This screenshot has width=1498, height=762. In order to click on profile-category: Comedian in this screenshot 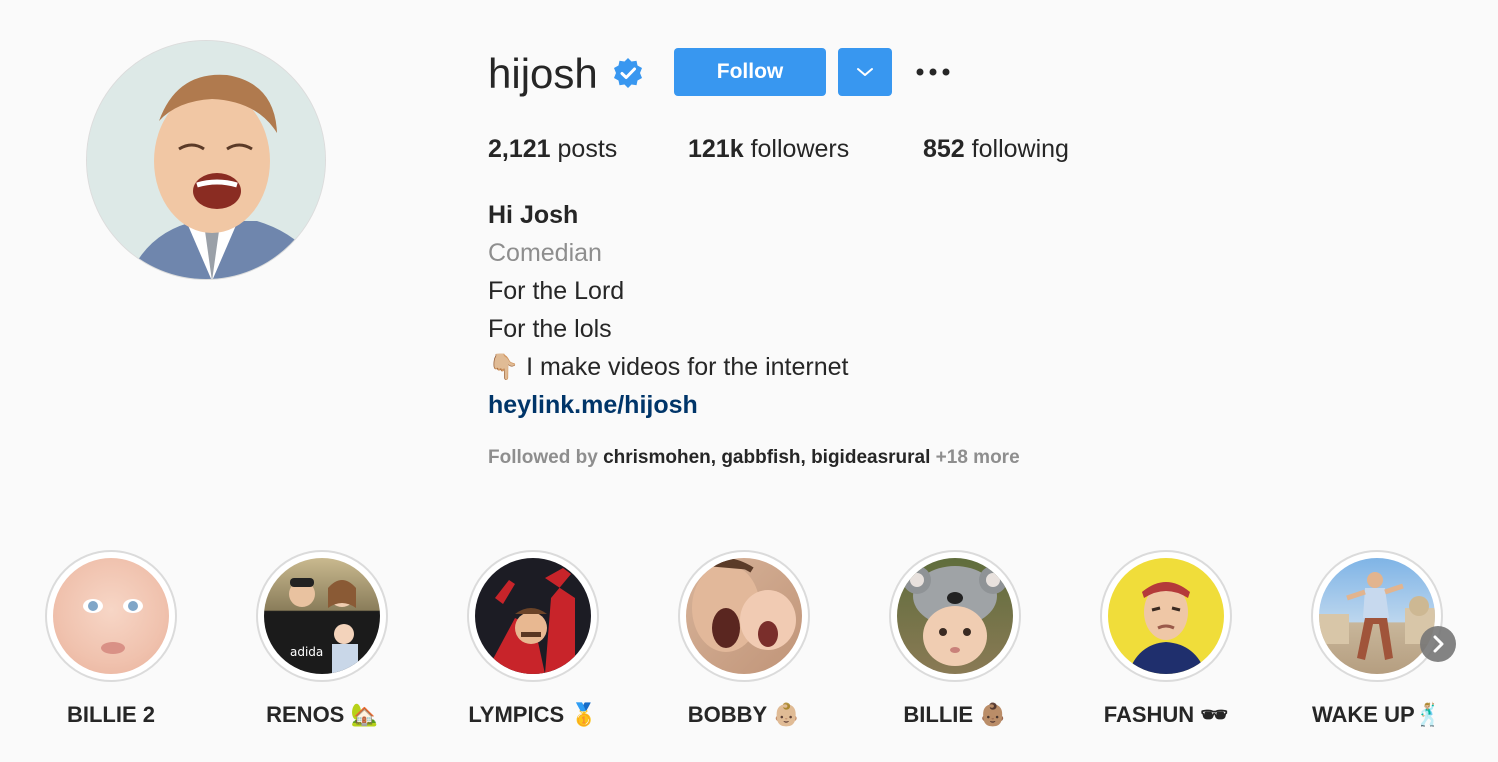, I will do `click(545, 253)`.